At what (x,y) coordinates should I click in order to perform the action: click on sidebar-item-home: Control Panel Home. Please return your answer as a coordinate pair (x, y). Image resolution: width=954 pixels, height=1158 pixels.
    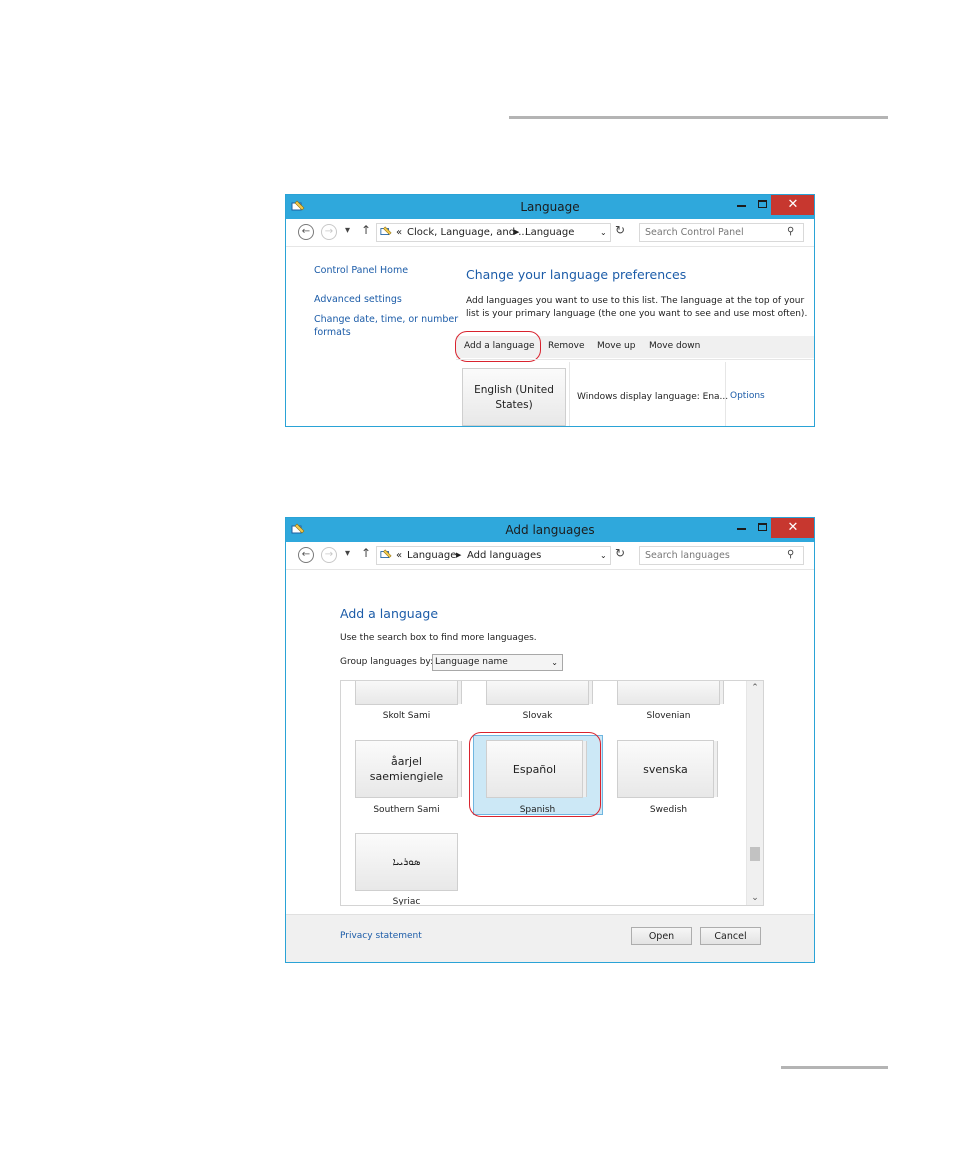
    Looking at the image, I should click on (361, 270).